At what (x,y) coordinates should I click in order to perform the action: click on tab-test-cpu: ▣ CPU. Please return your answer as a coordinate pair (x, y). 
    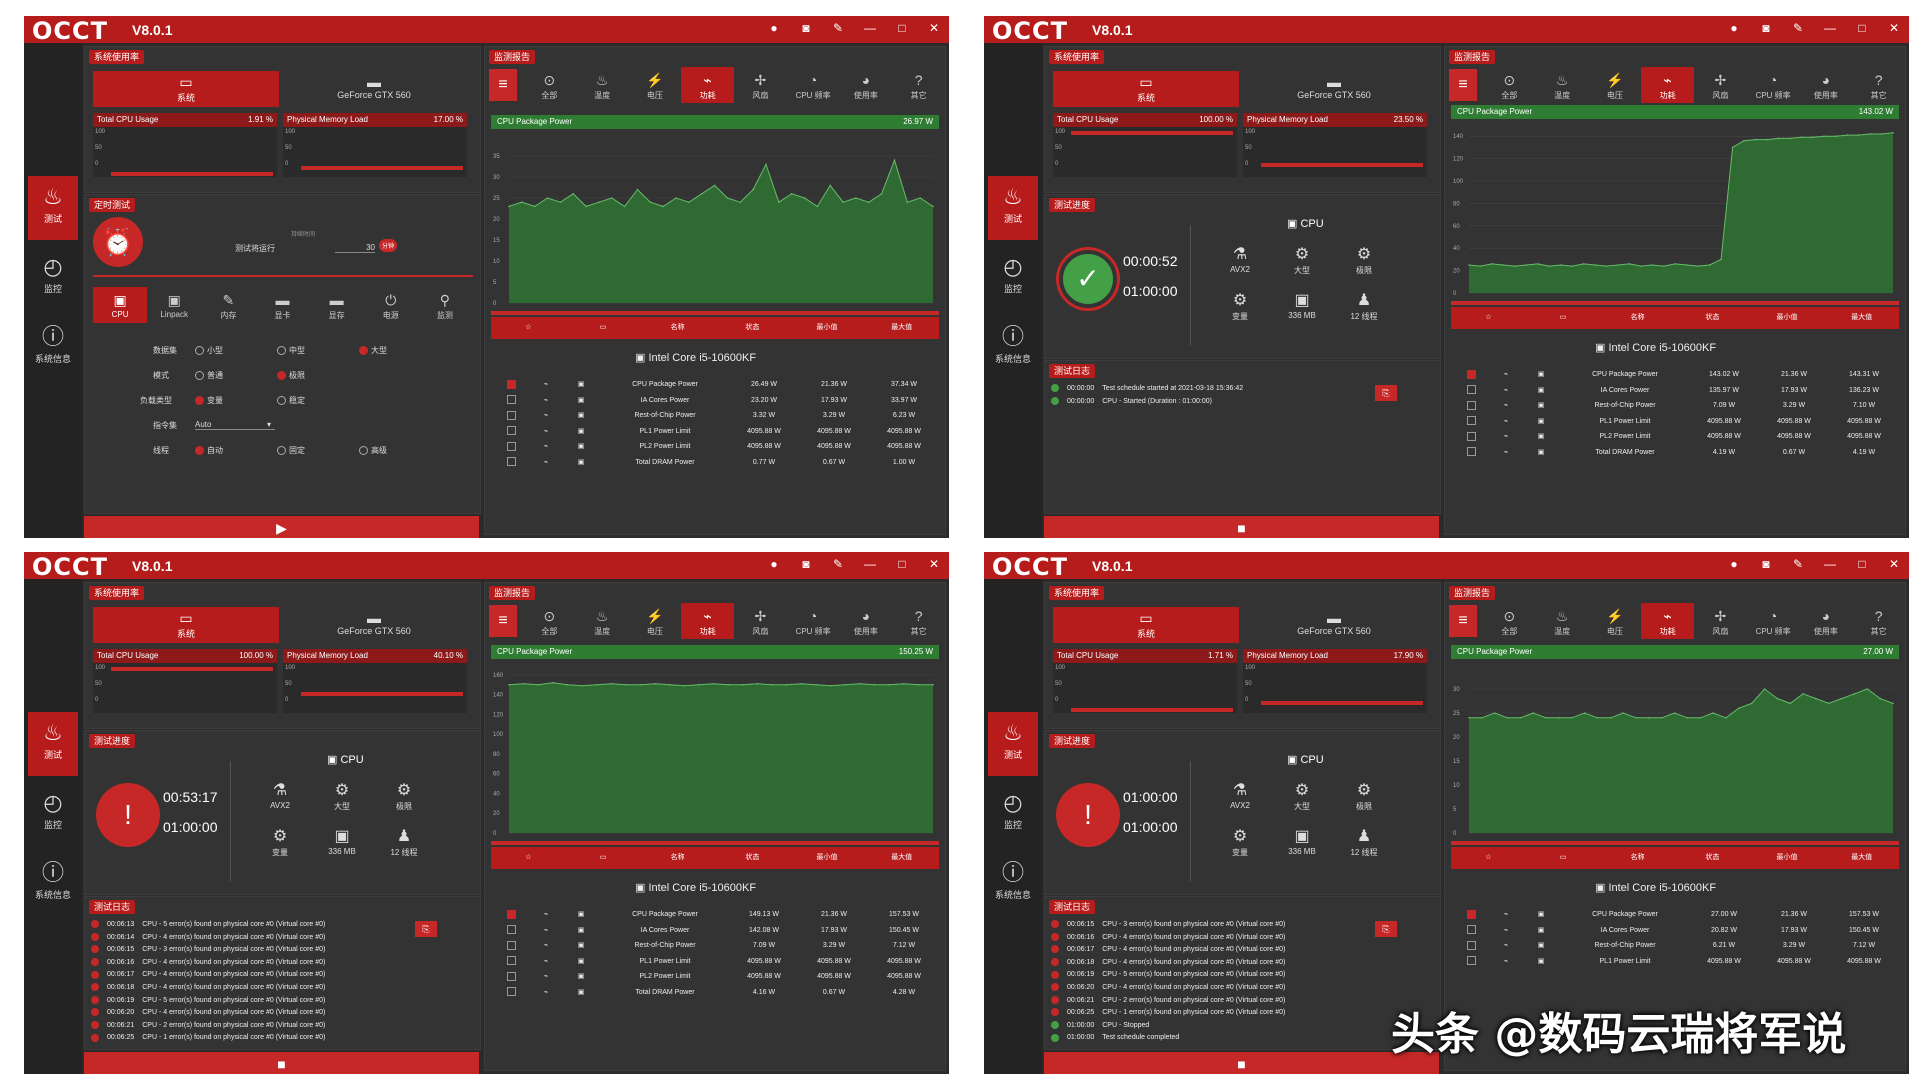
    Looking at the image, I should click on (120, 305).